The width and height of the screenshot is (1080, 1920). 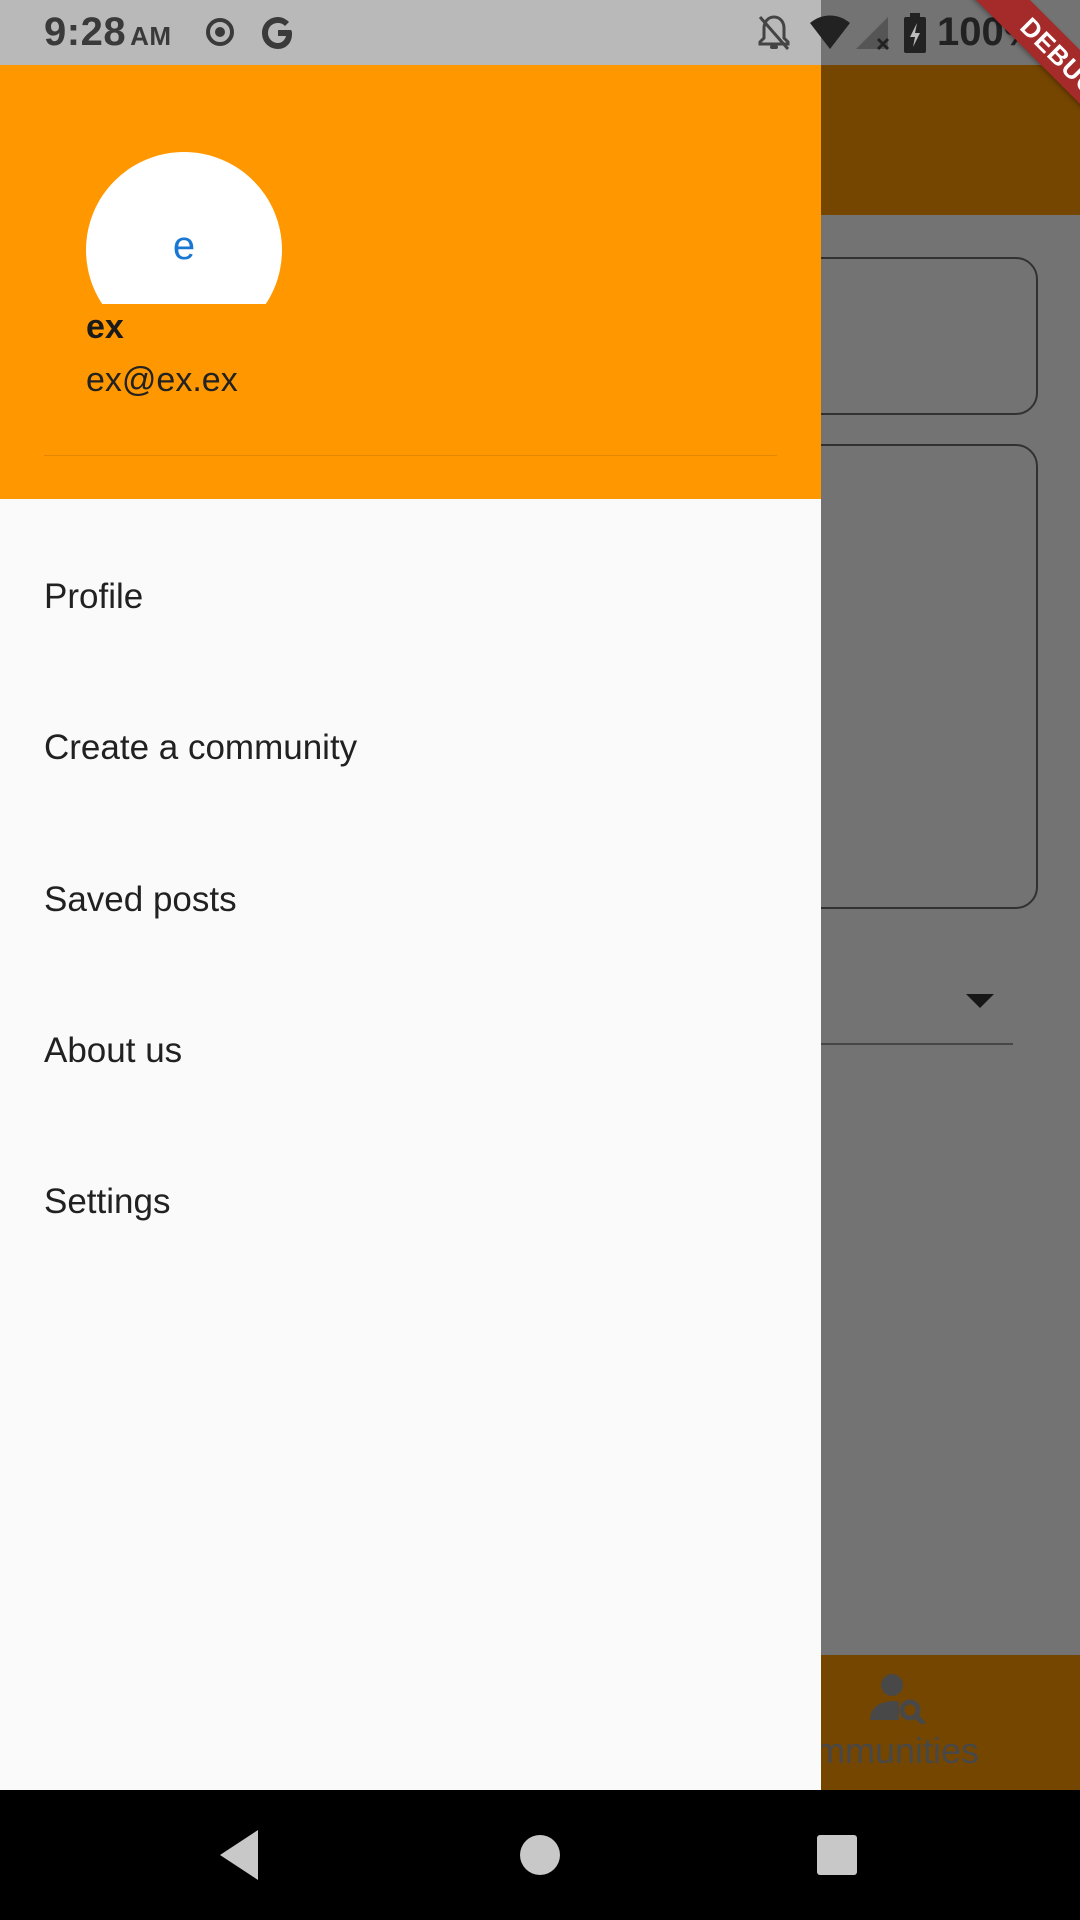 What do you see at coordinates (830, 32) in the screenshot?
I see `wifi-icon` at bounding box center [830, 32].